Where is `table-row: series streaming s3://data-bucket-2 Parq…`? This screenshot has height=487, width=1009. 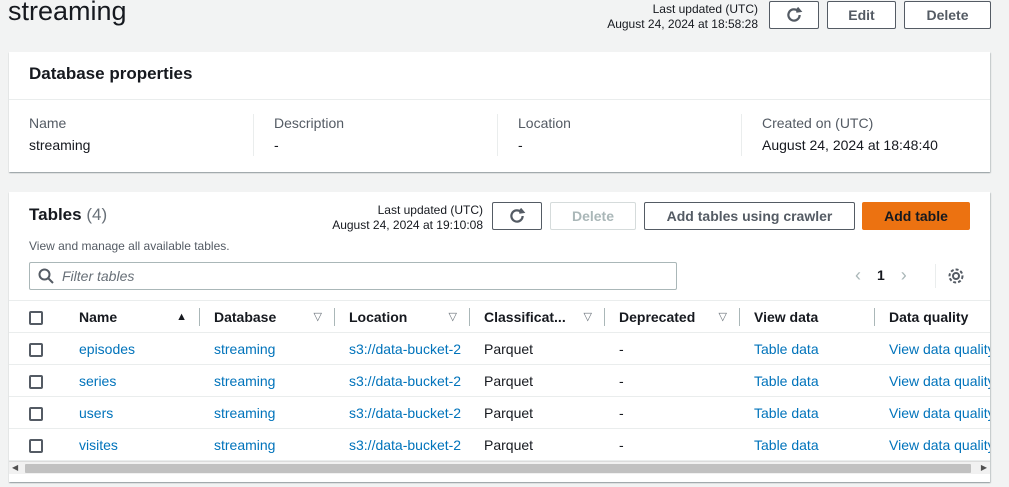 table-row: series streaming s3://data-bucket-2 Parq… is located at coordinates (499, 380).